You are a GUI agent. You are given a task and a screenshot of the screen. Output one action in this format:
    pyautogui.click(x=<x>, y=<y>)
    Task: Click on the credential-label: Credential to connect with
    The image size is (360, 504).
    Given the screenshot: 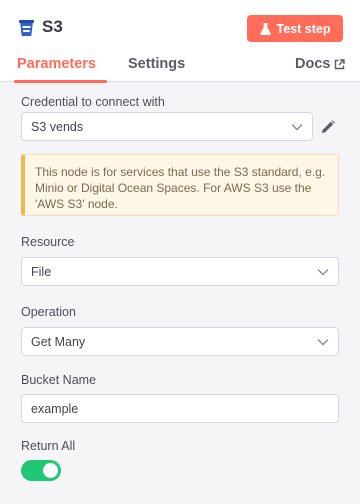 What is the action you would take?
    pyautogui.click(x=93, y=102)
    